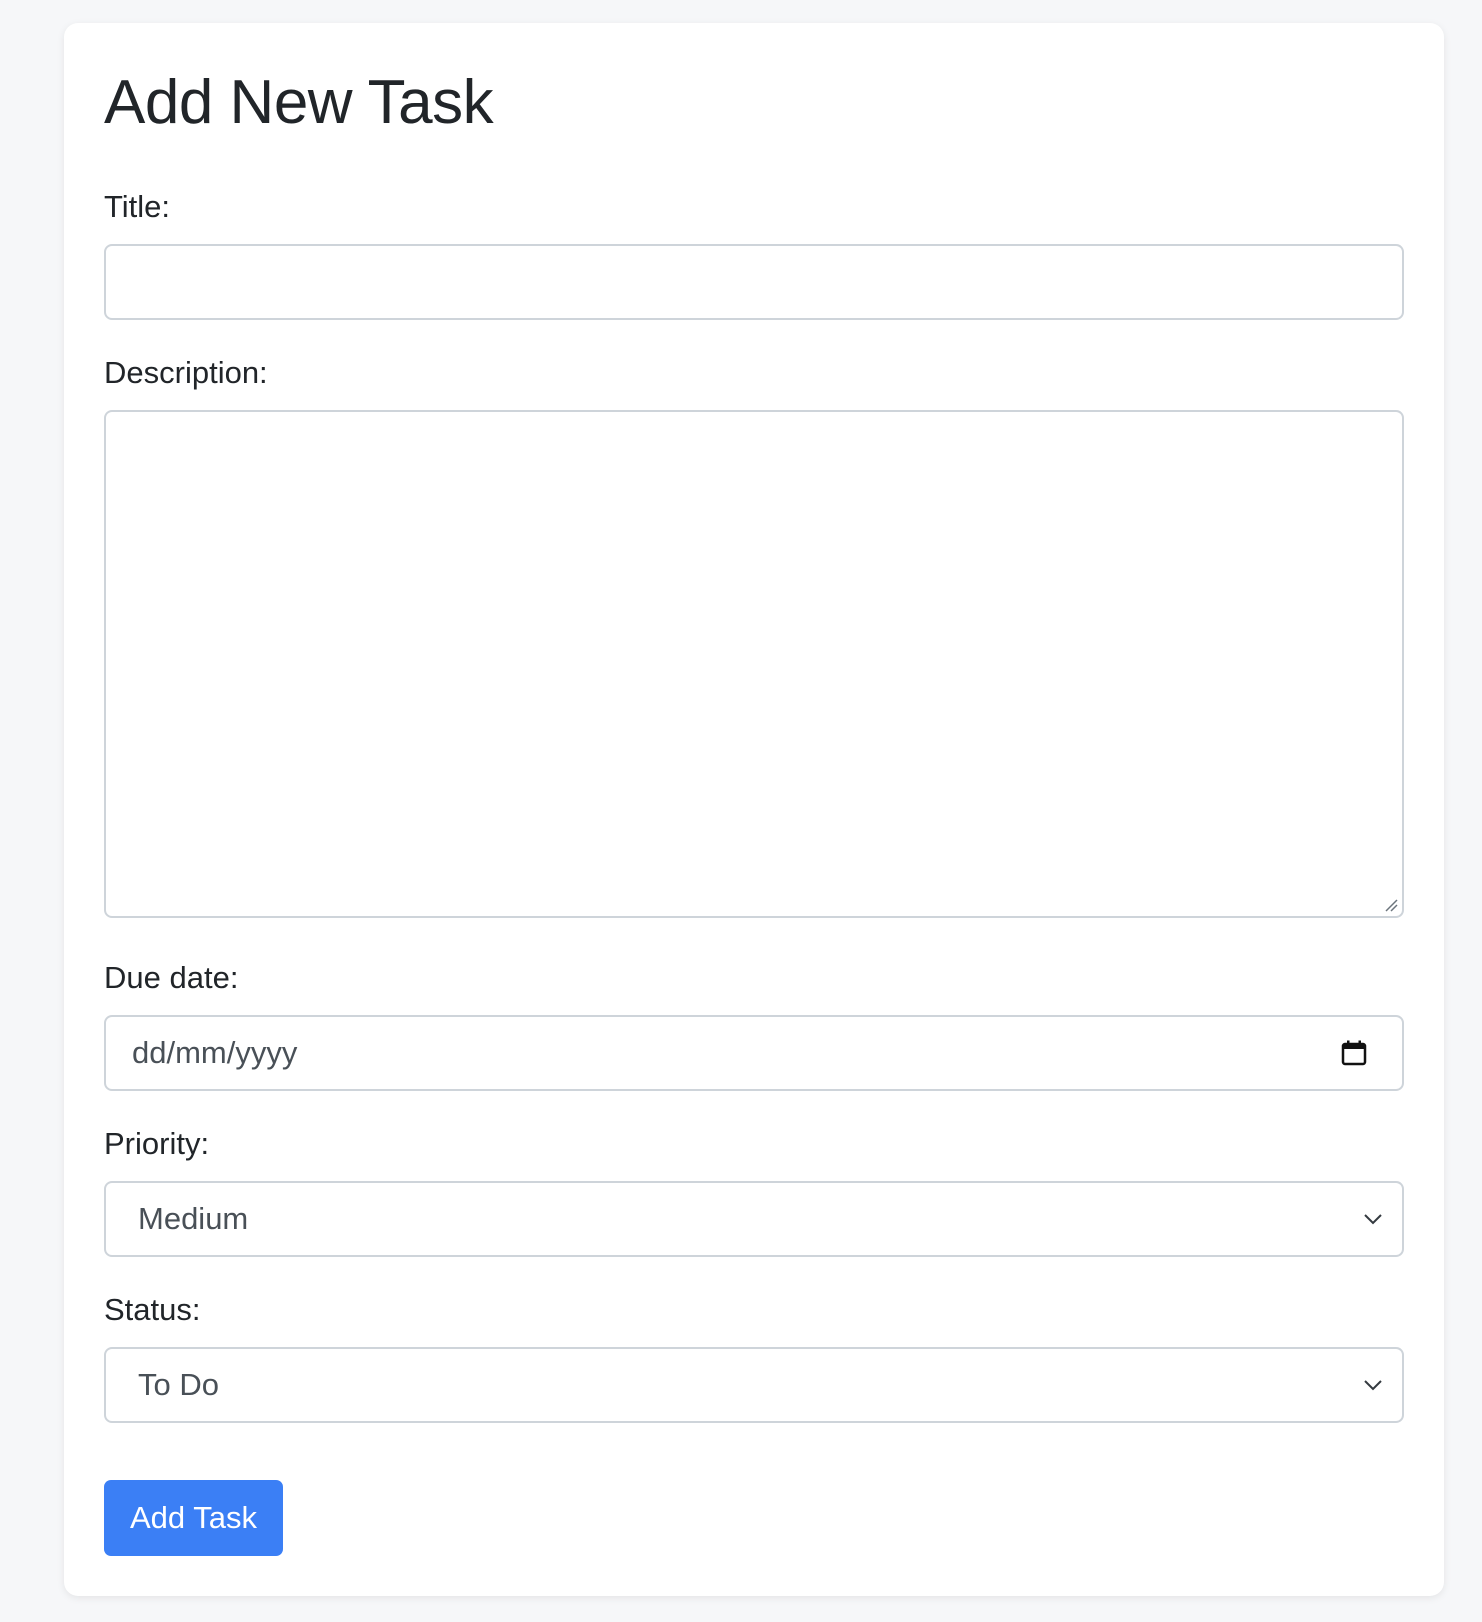  I want to click on status-label: Status:, so click(152, 1309).